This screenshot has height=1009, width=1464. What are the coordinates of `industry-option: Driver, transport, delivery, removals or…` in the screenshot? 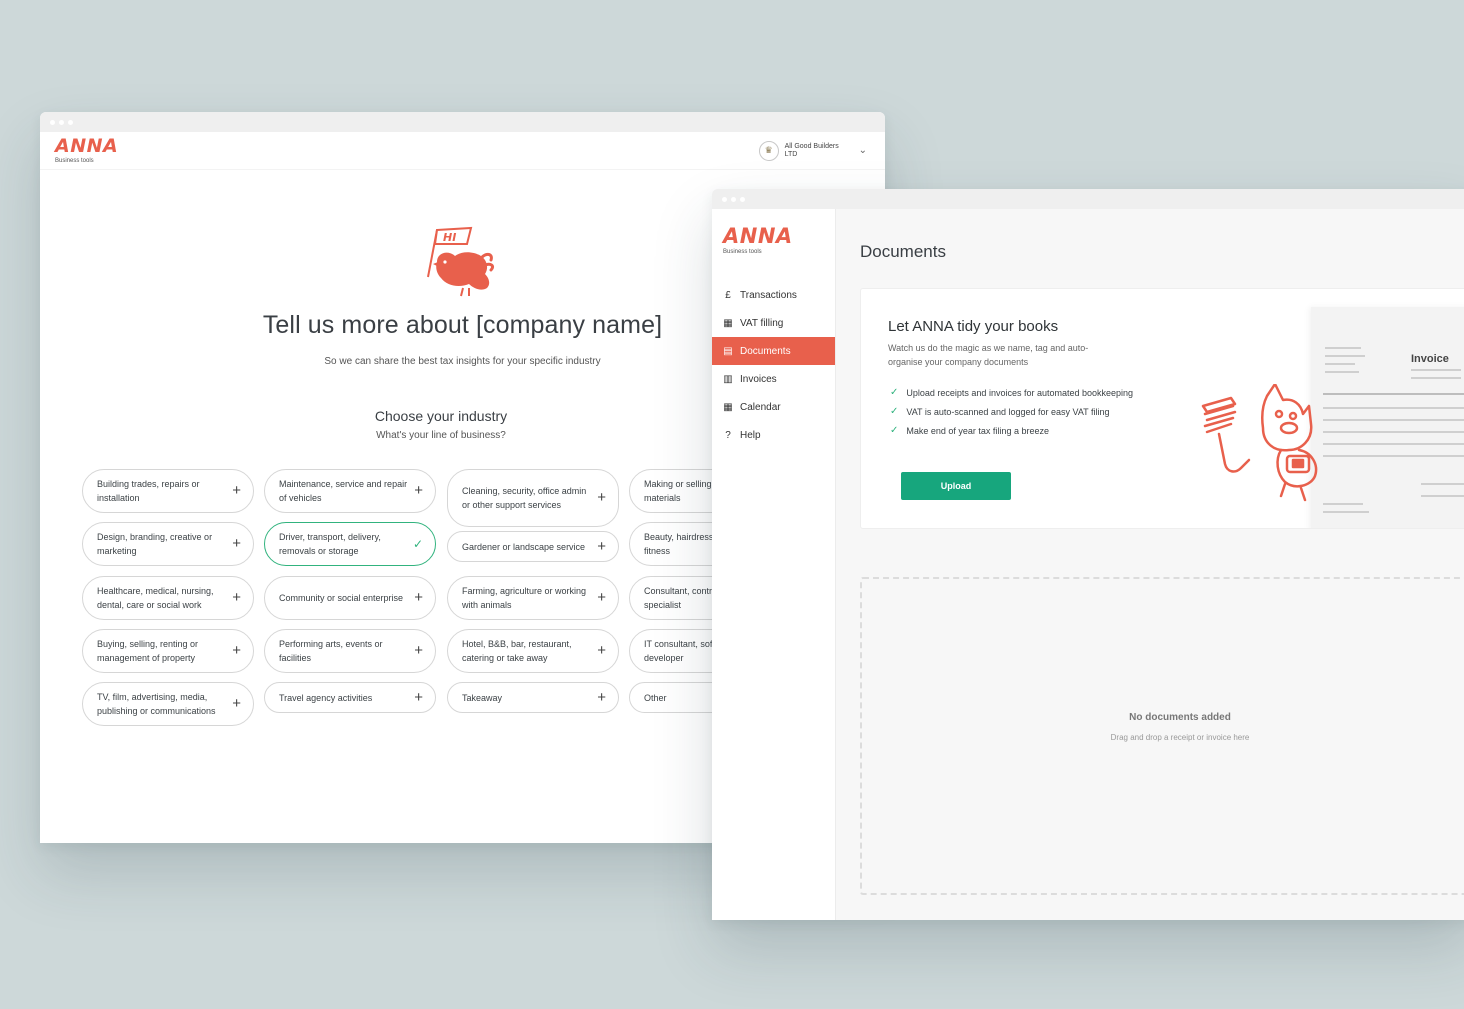 It's located at (350, 544).